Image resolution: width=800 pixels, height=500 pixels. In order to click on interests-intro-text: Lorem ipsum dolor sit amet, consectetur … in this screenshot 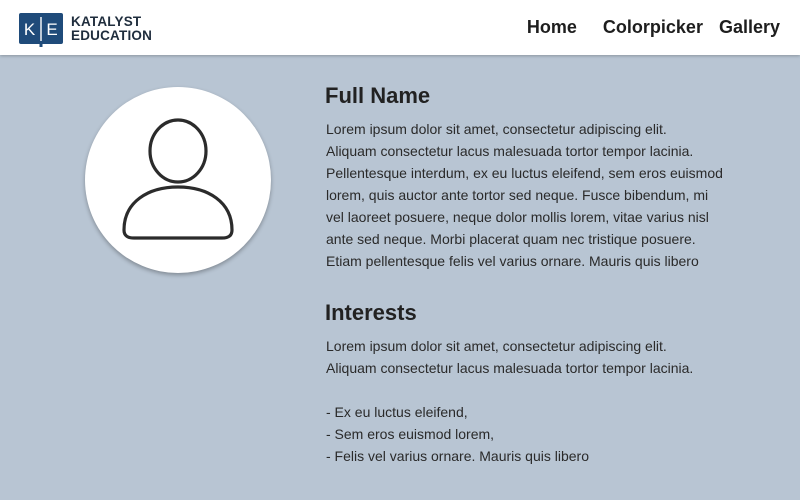, I will do `click(510, 357)`.